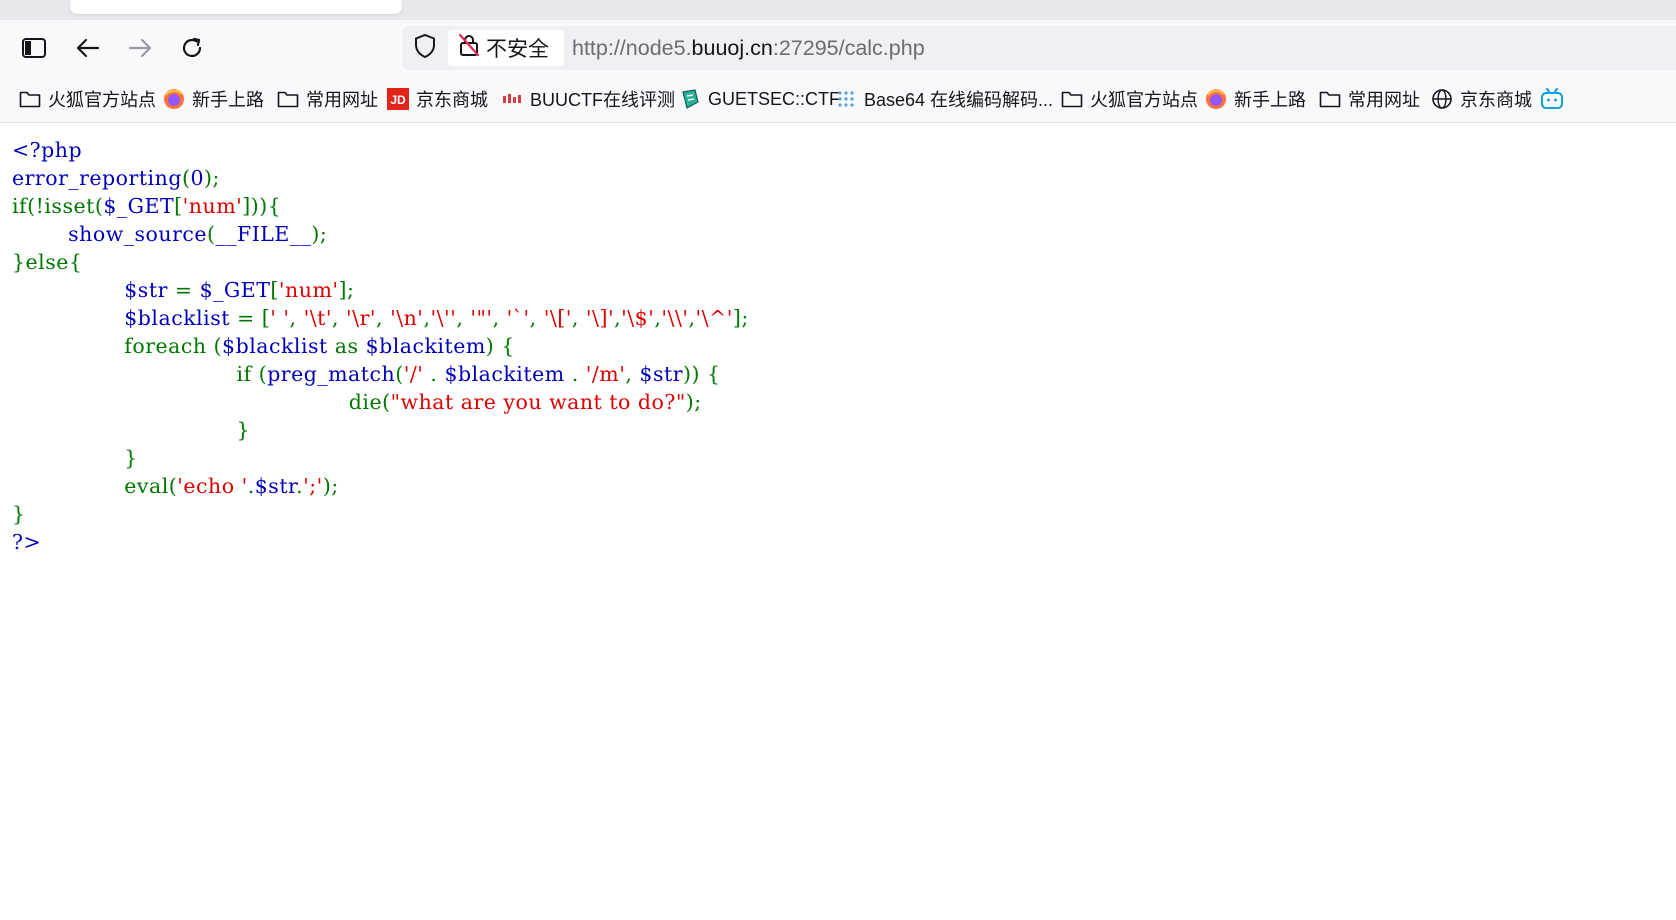 The height and width of the screenshot is (920, 1676). What do you see at coordinates (702, 374) in the screenshot?
I see `code-token: )) {` at bounding box center [702, 374].